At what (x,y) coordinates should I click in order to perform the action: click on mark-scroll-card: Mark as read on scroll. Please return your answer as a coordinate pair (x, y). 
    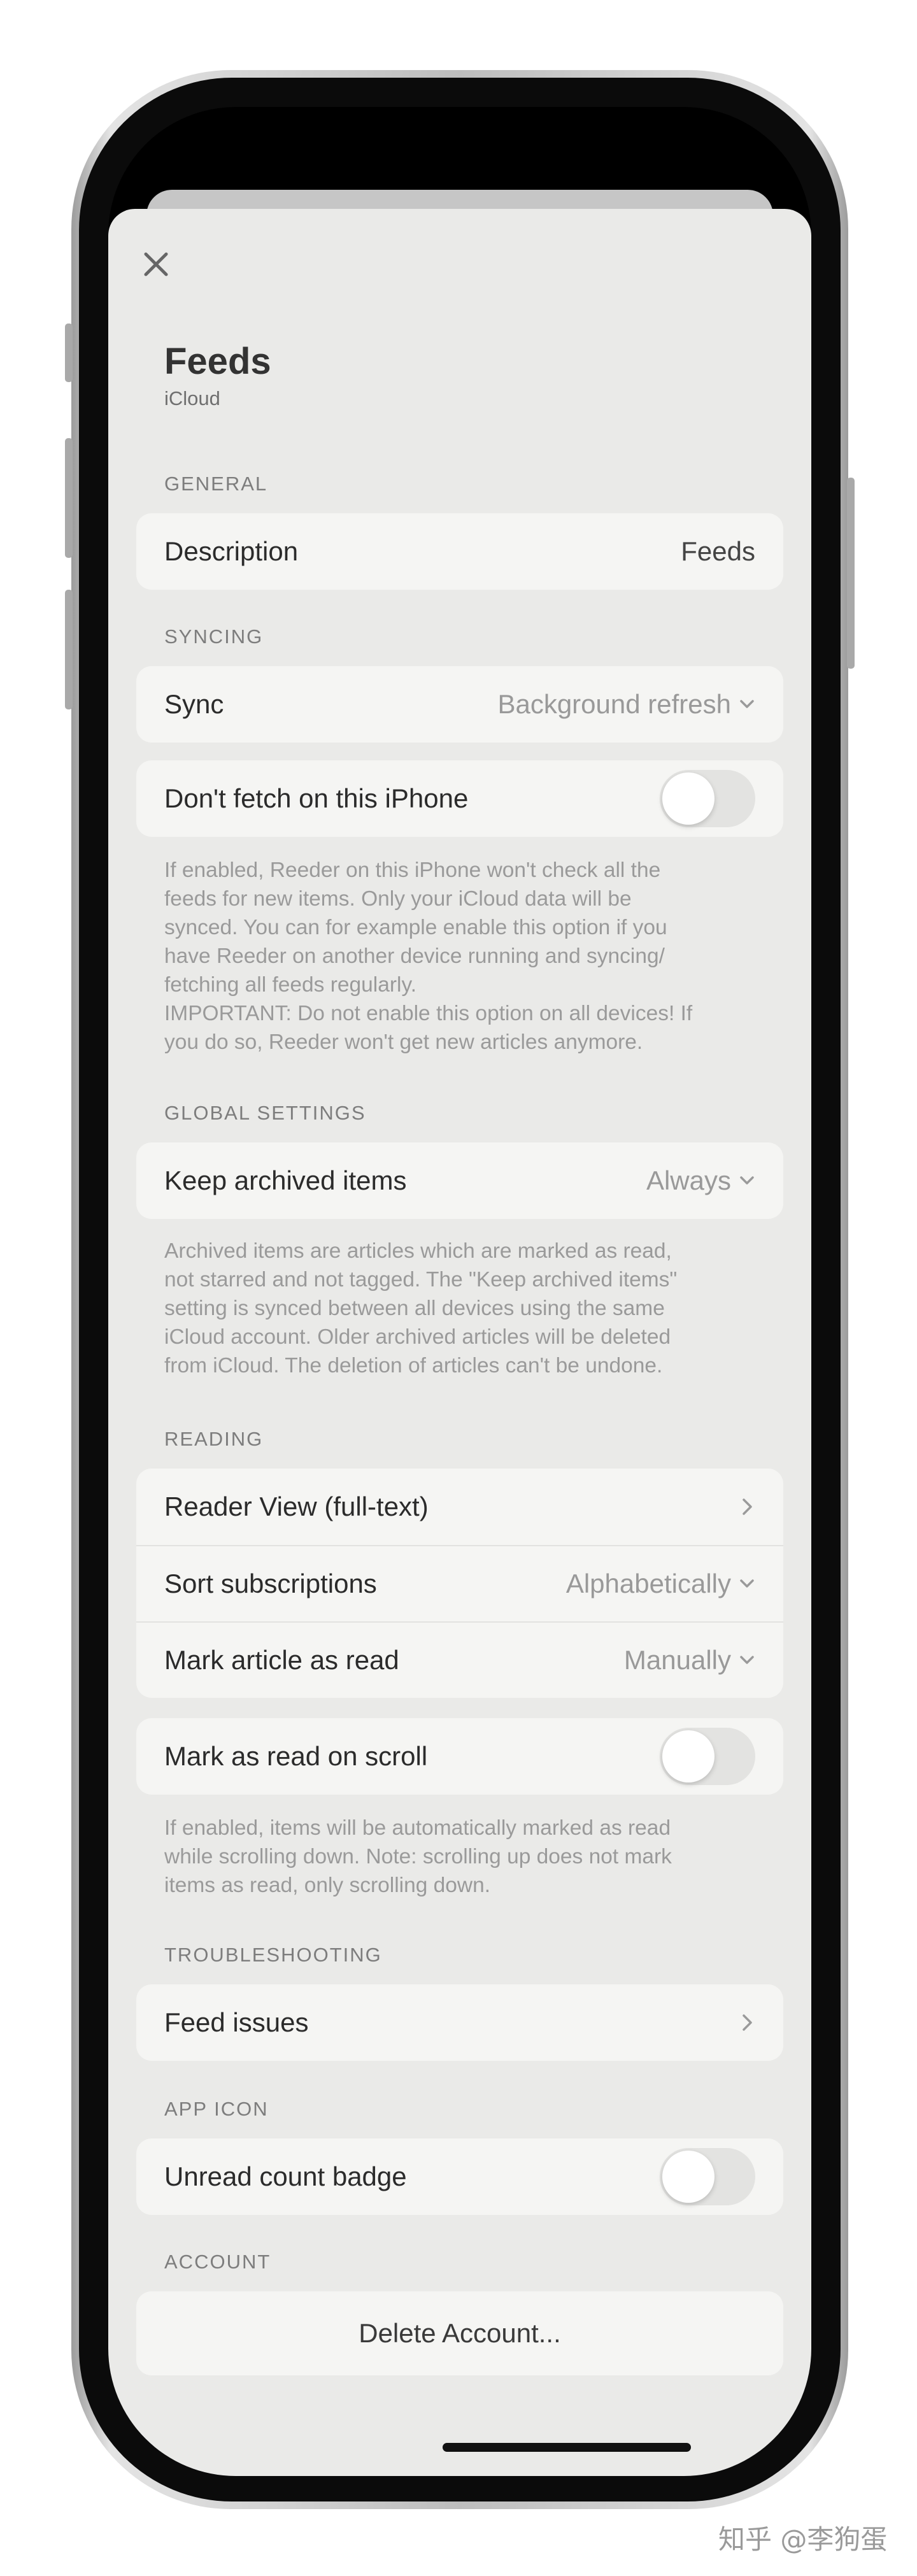
    Looking at the image, I should click on (459, 1757).